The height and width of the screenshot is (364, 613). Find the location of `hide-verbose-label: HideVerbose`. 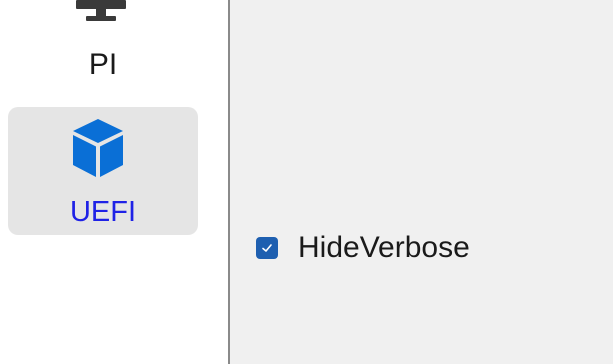

hide-verbose-label: HideVerbose is located at coordinates (384, 247).